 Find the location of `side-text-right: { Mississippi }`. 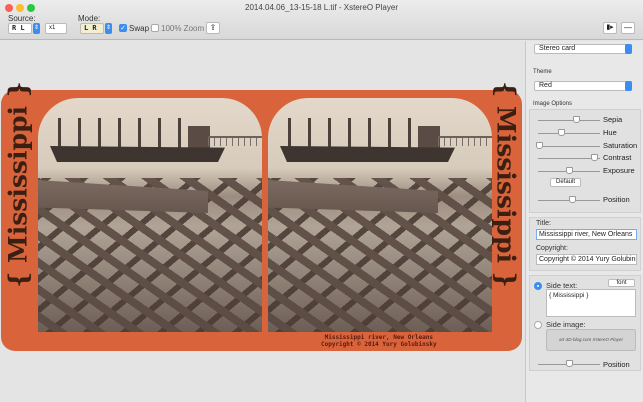

side-text-right: { Mississippi } is located at coordinates (506, 184).